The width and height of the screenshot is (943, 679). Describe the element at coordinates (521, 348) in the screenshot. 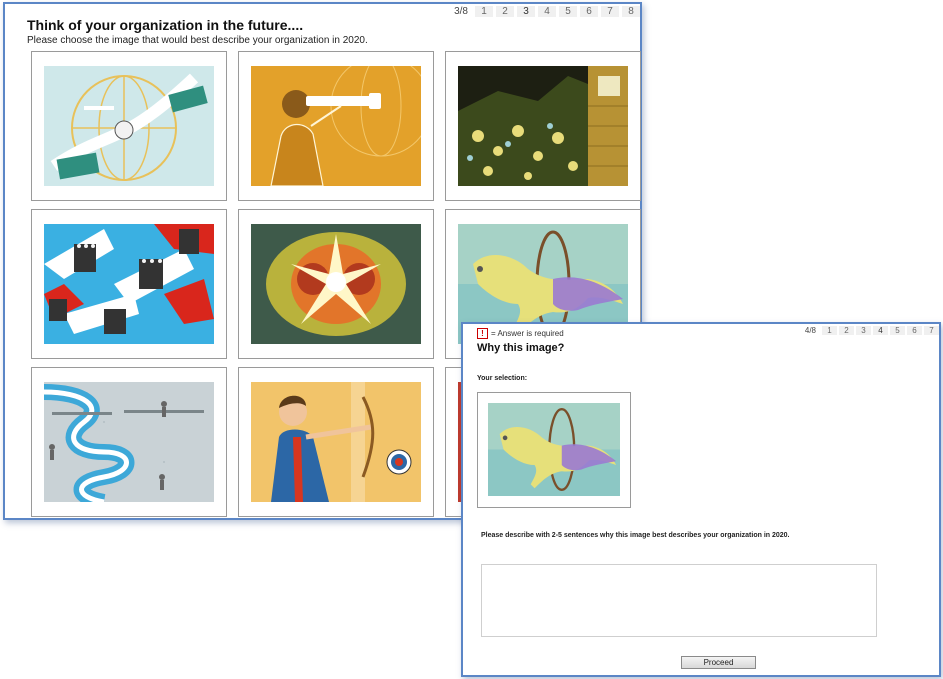

I see `page-title: Why this image?` at that location.